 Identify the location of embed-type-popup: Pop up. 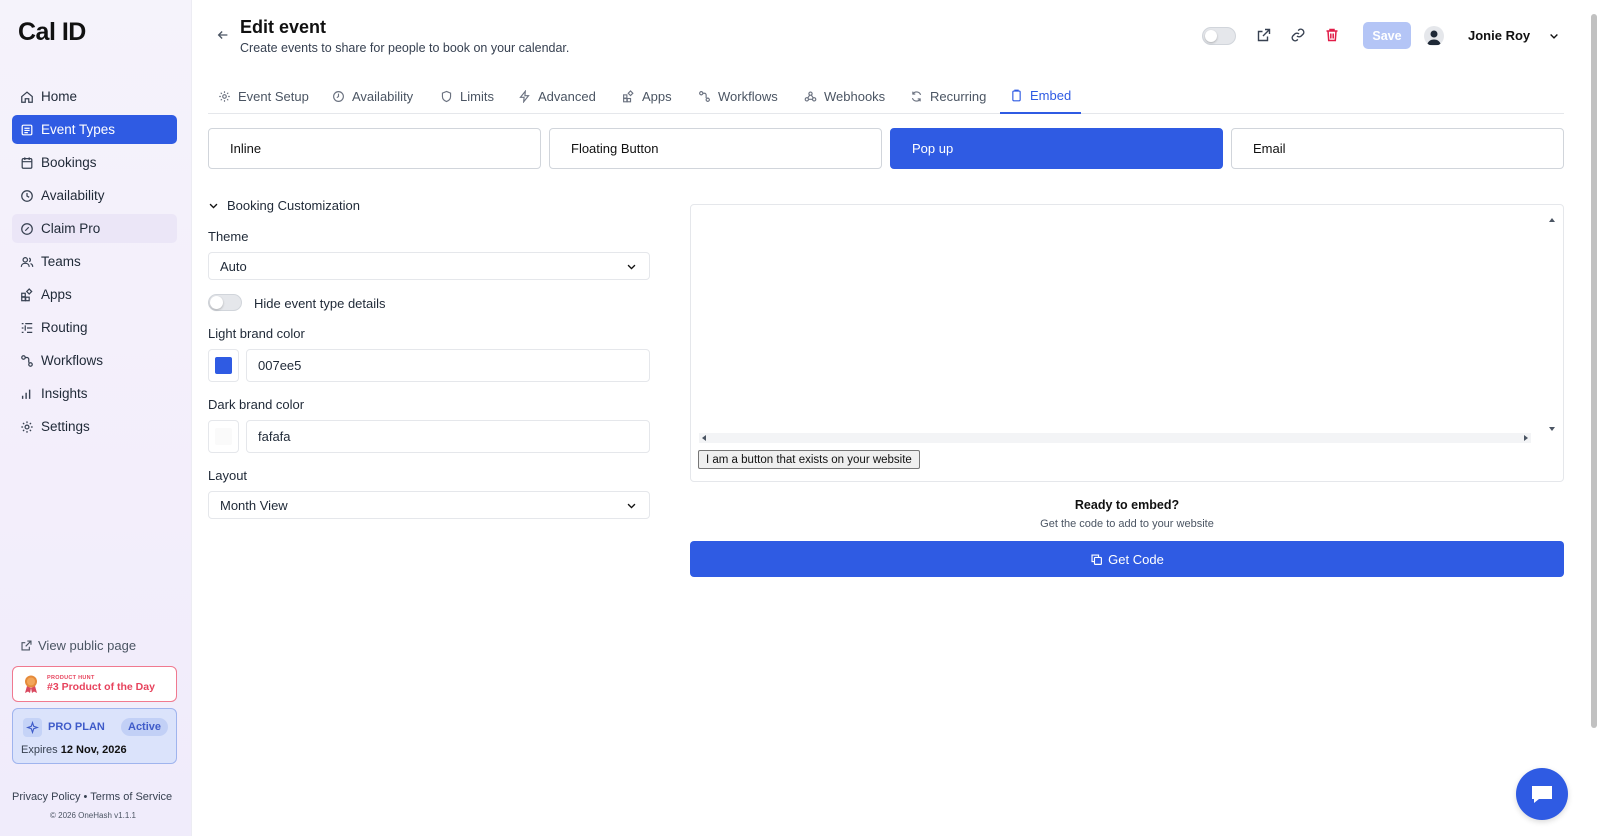
(1056, 148).